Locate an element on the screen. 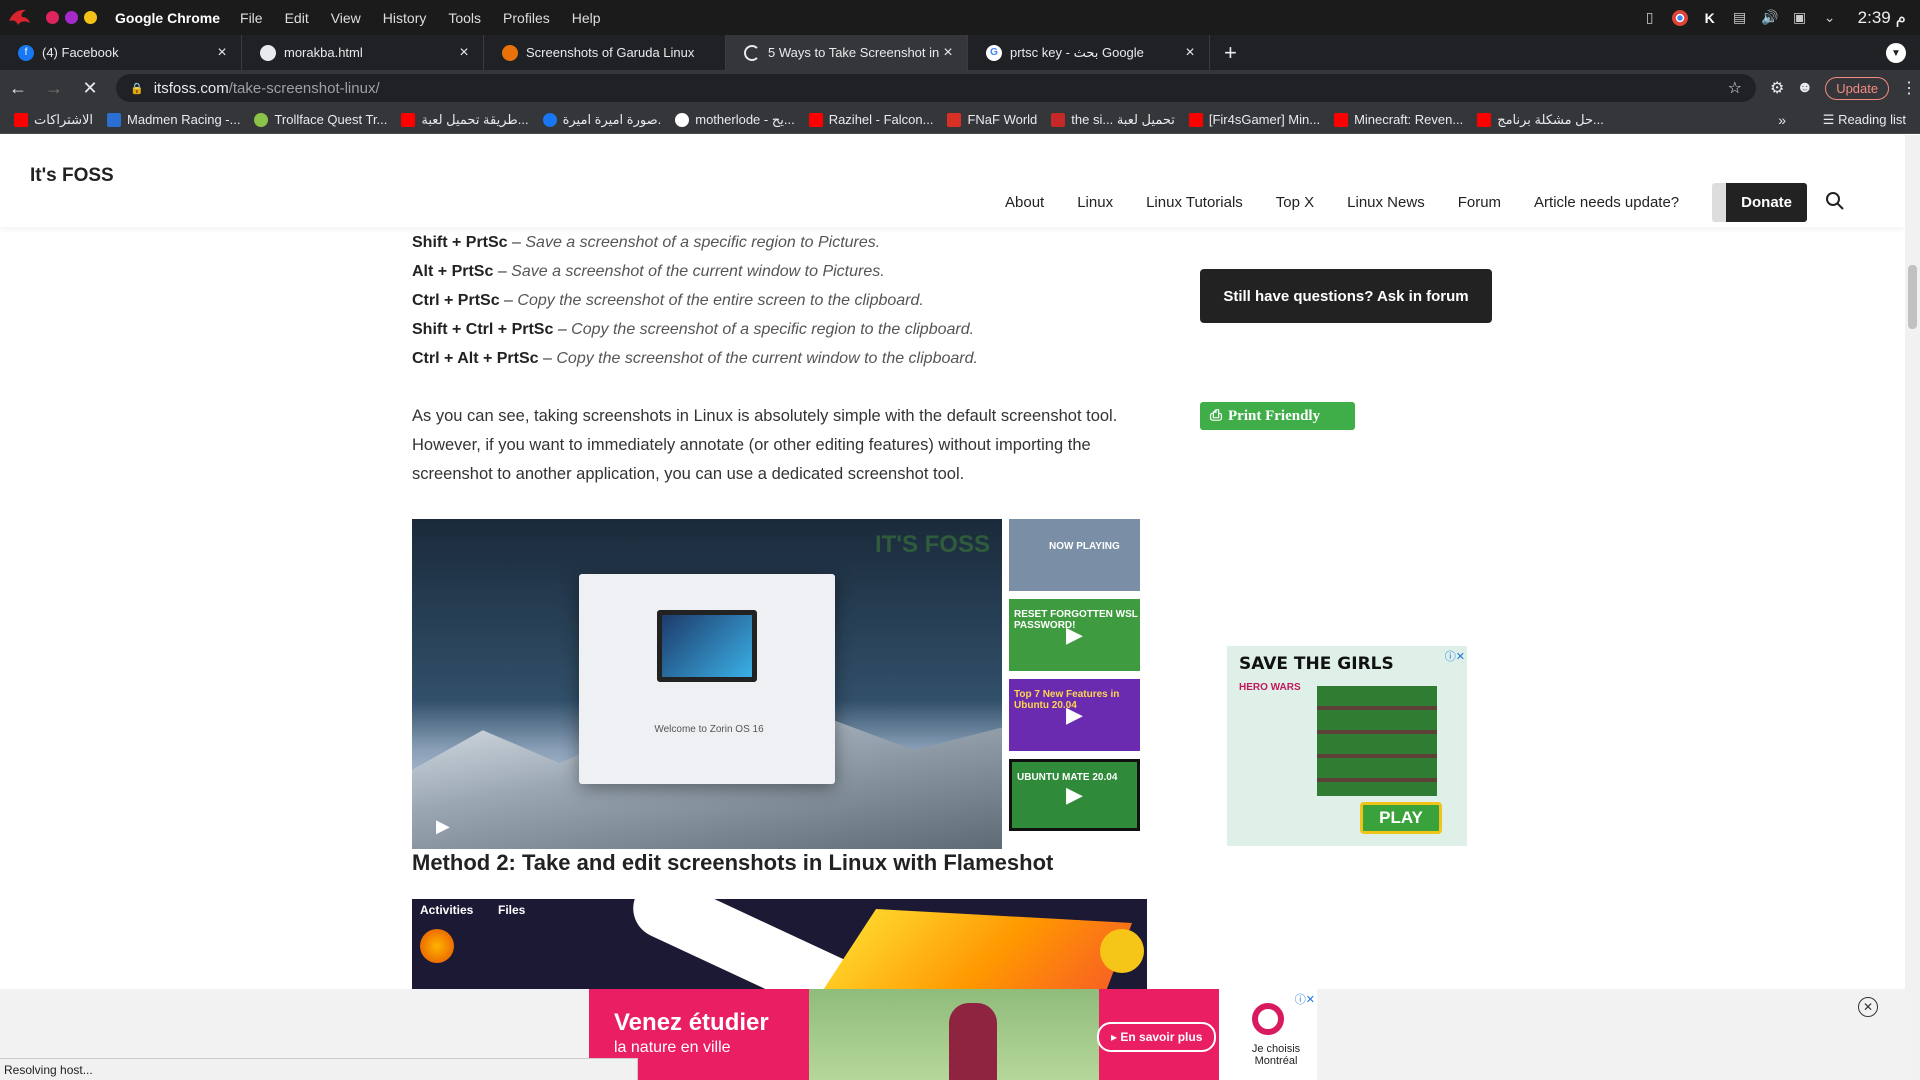  nav-forum: Forum is located at coordinates (1479, 202).